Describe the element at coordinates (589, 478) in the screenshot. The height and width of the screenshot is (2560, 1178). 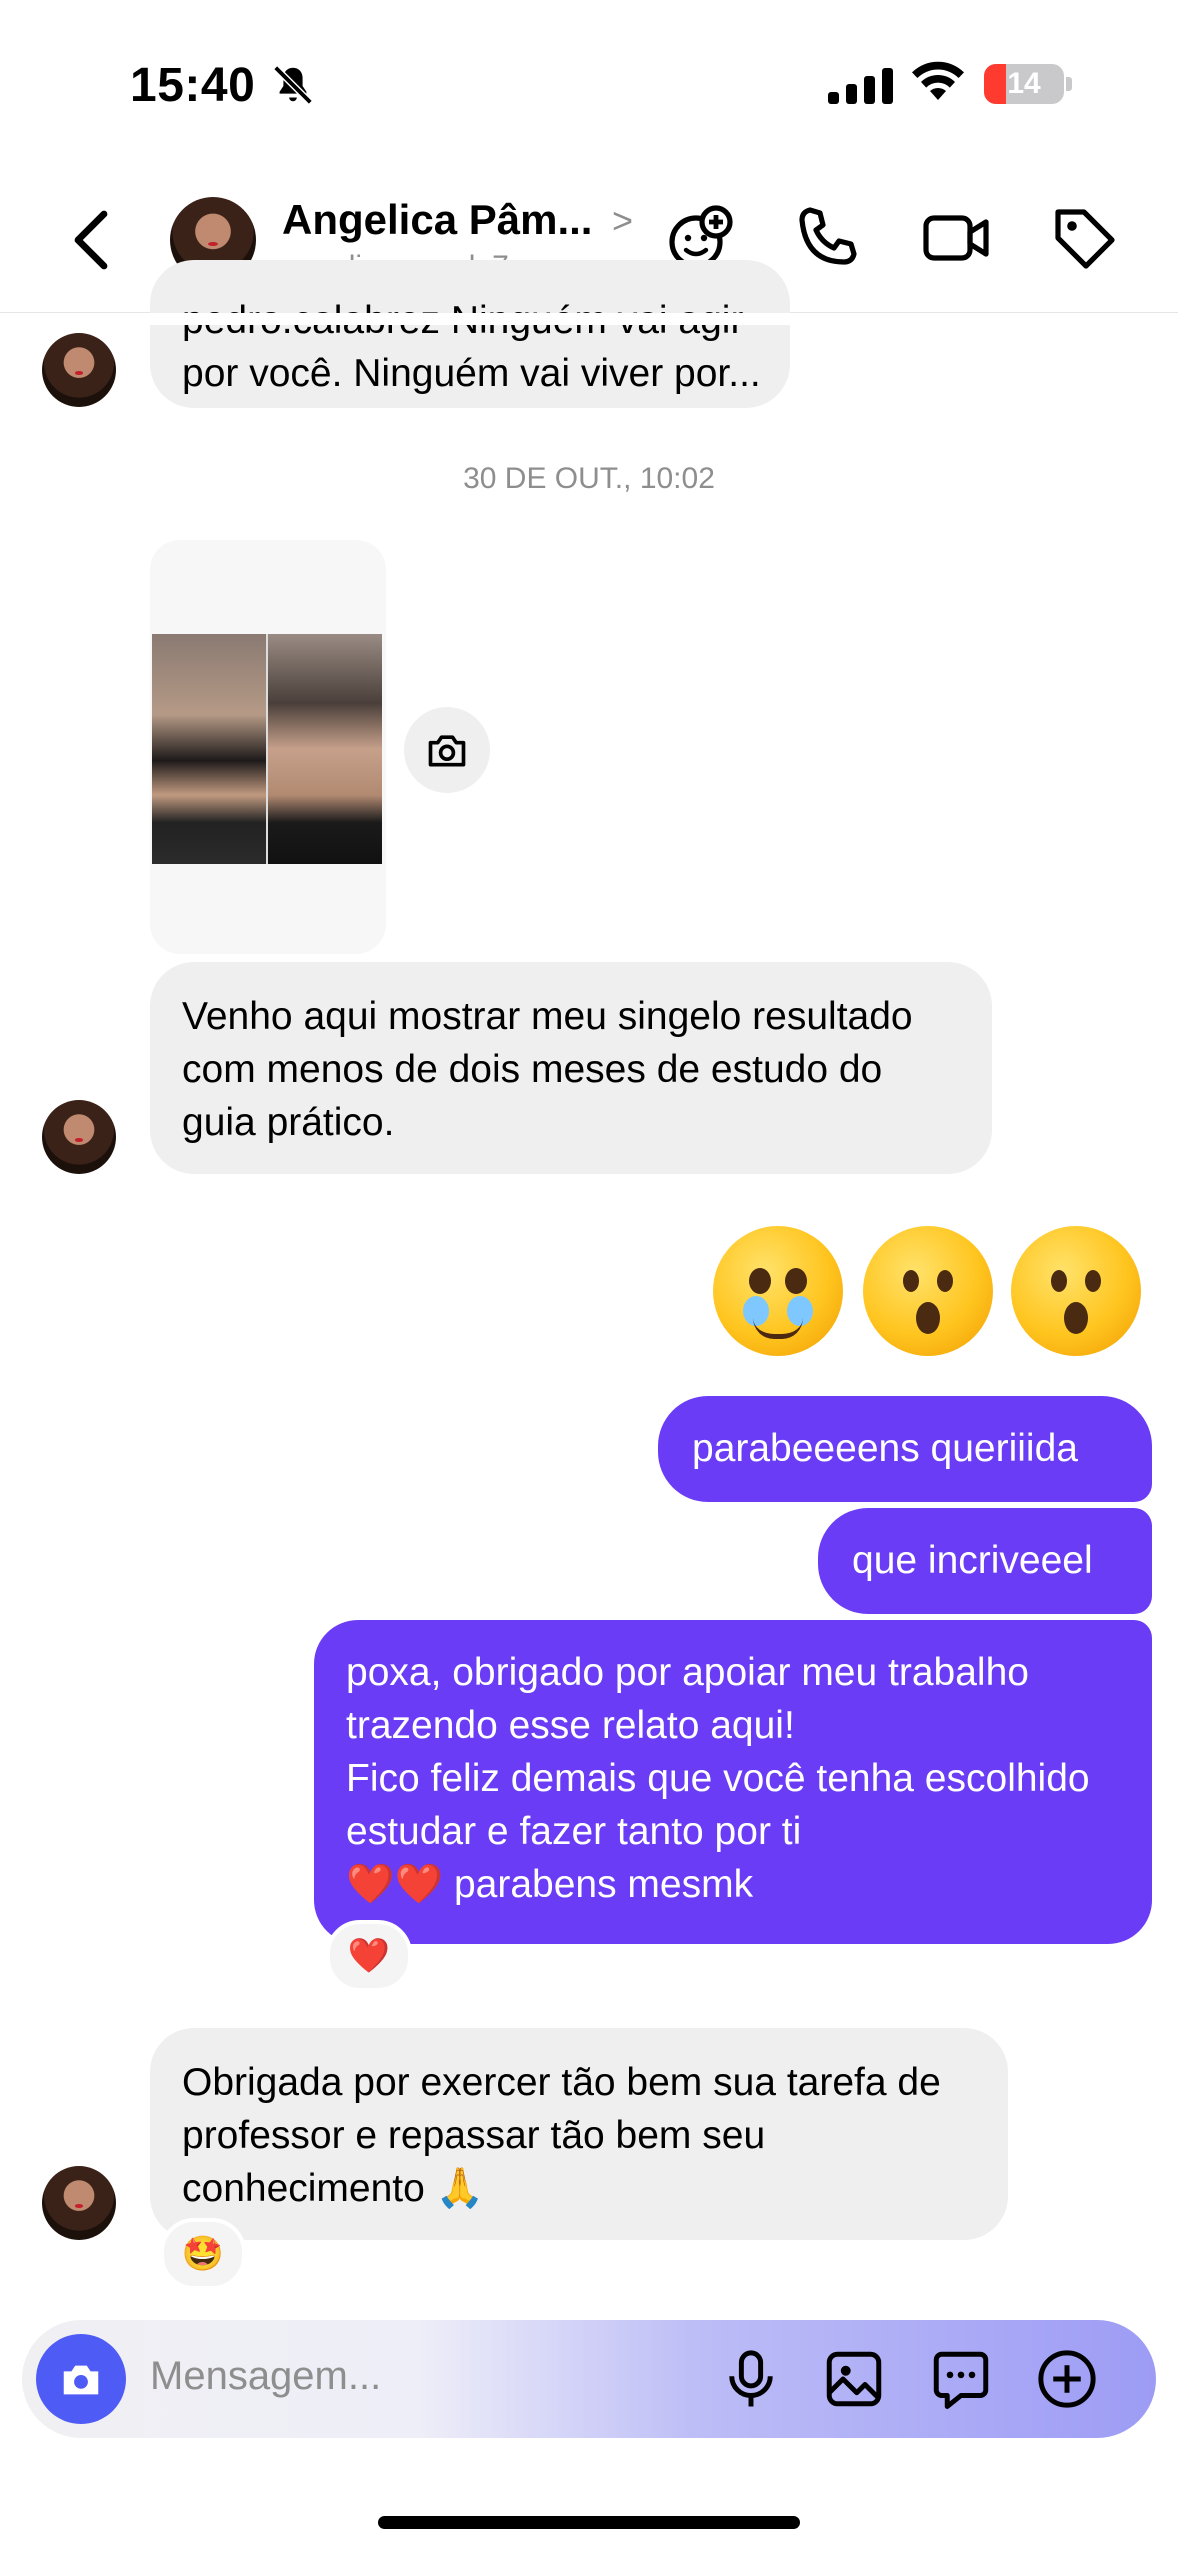
I see `timestamp: 30 DE OUT., 10:02` at that location.